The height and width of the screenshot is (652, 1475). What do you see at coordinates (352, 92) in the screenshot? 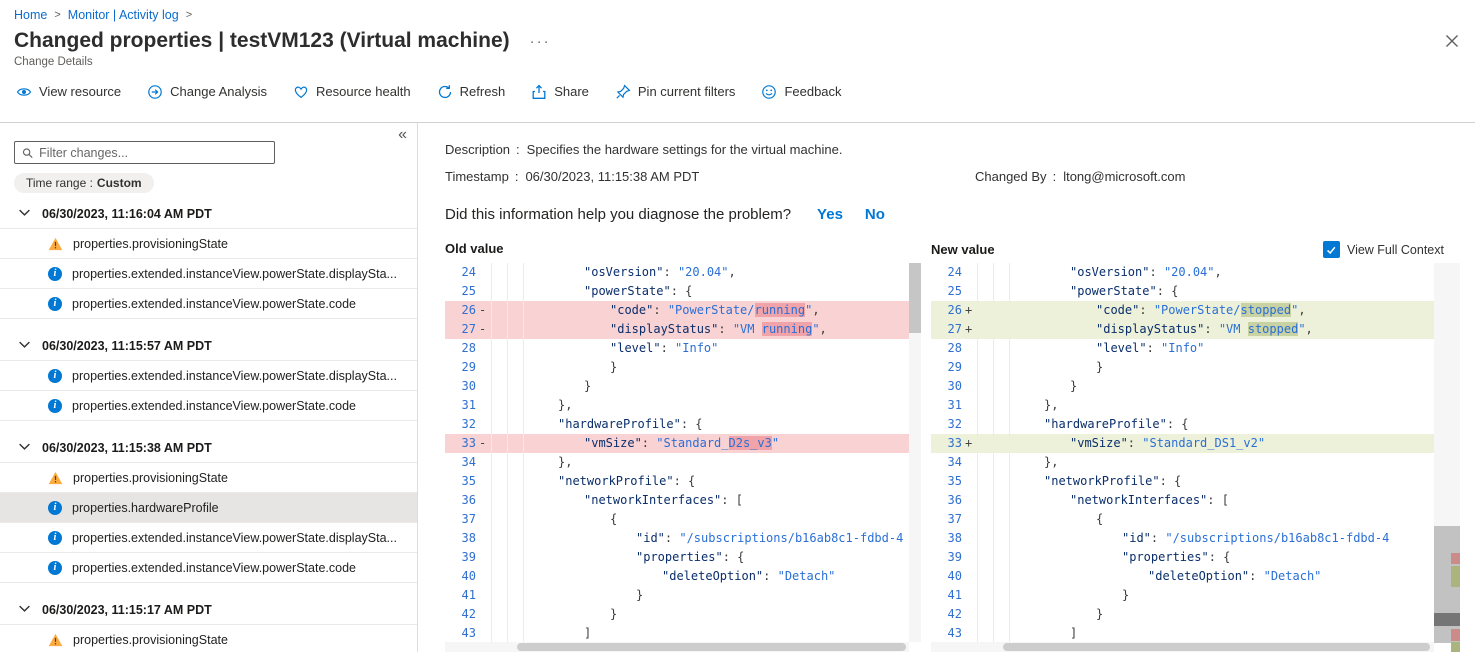
I see `toolbar-resource-health: Resource health` at bounding box center [352, 92].